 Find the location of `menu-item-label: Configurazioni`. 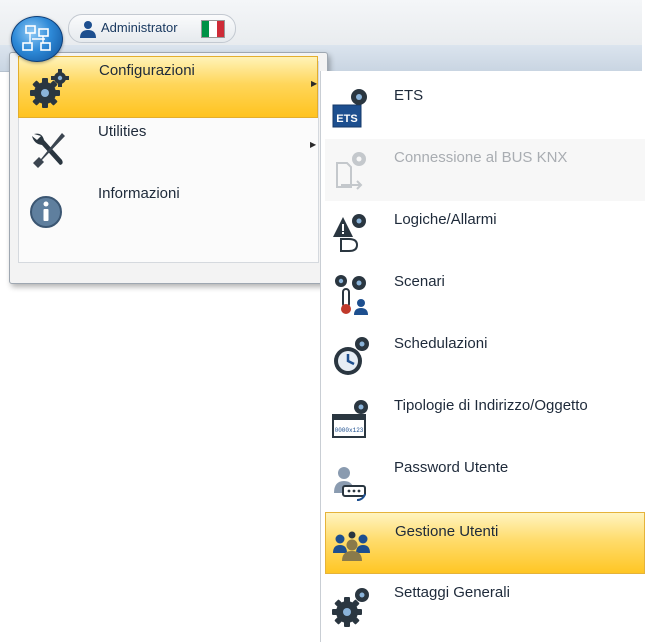

menu-item-label: Configurazioni is located at coordinates (147, 70).